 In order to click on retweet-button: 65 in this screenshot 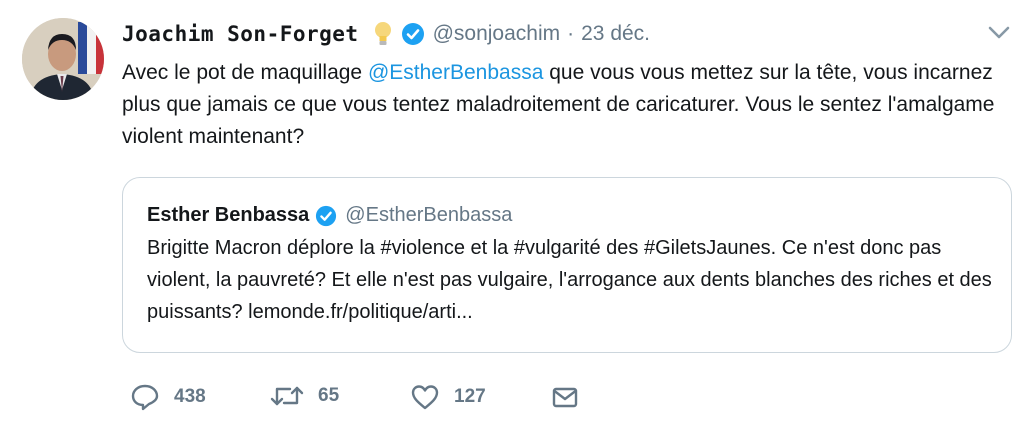, I will do `click(304, 396)`.